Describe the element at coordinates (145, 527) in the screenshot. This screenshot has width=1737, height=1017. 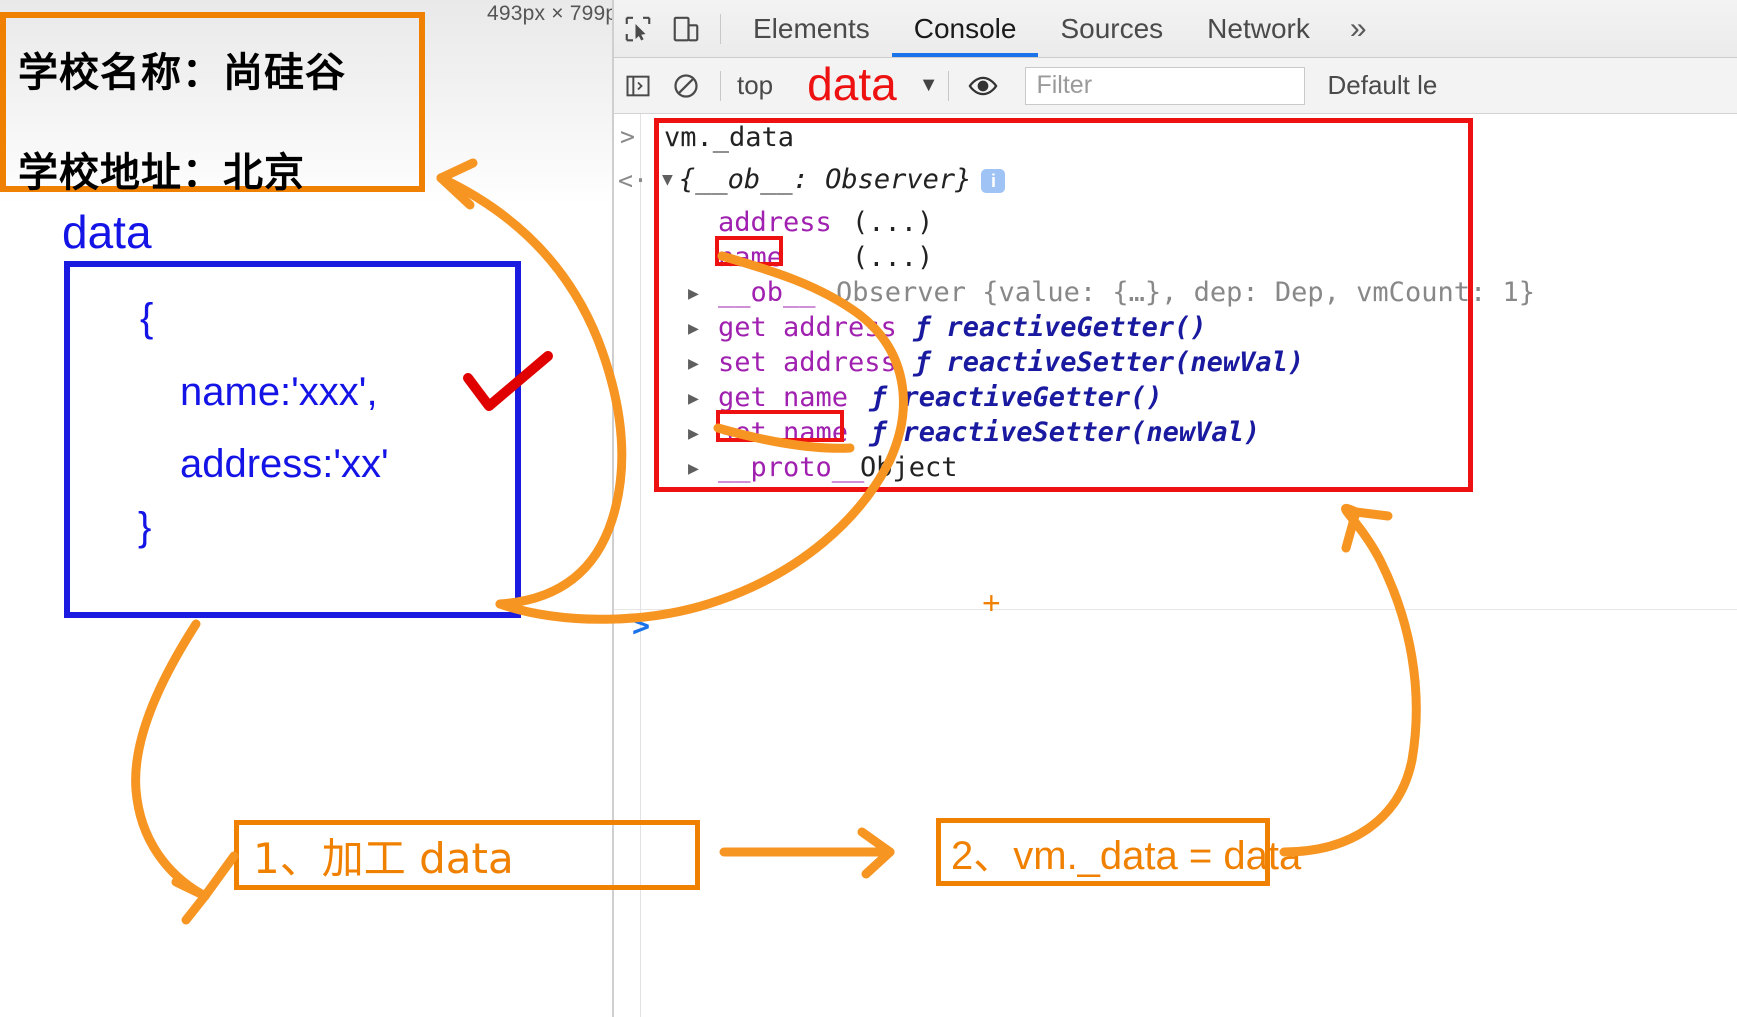
I see `code-brace-close: }` at that location.